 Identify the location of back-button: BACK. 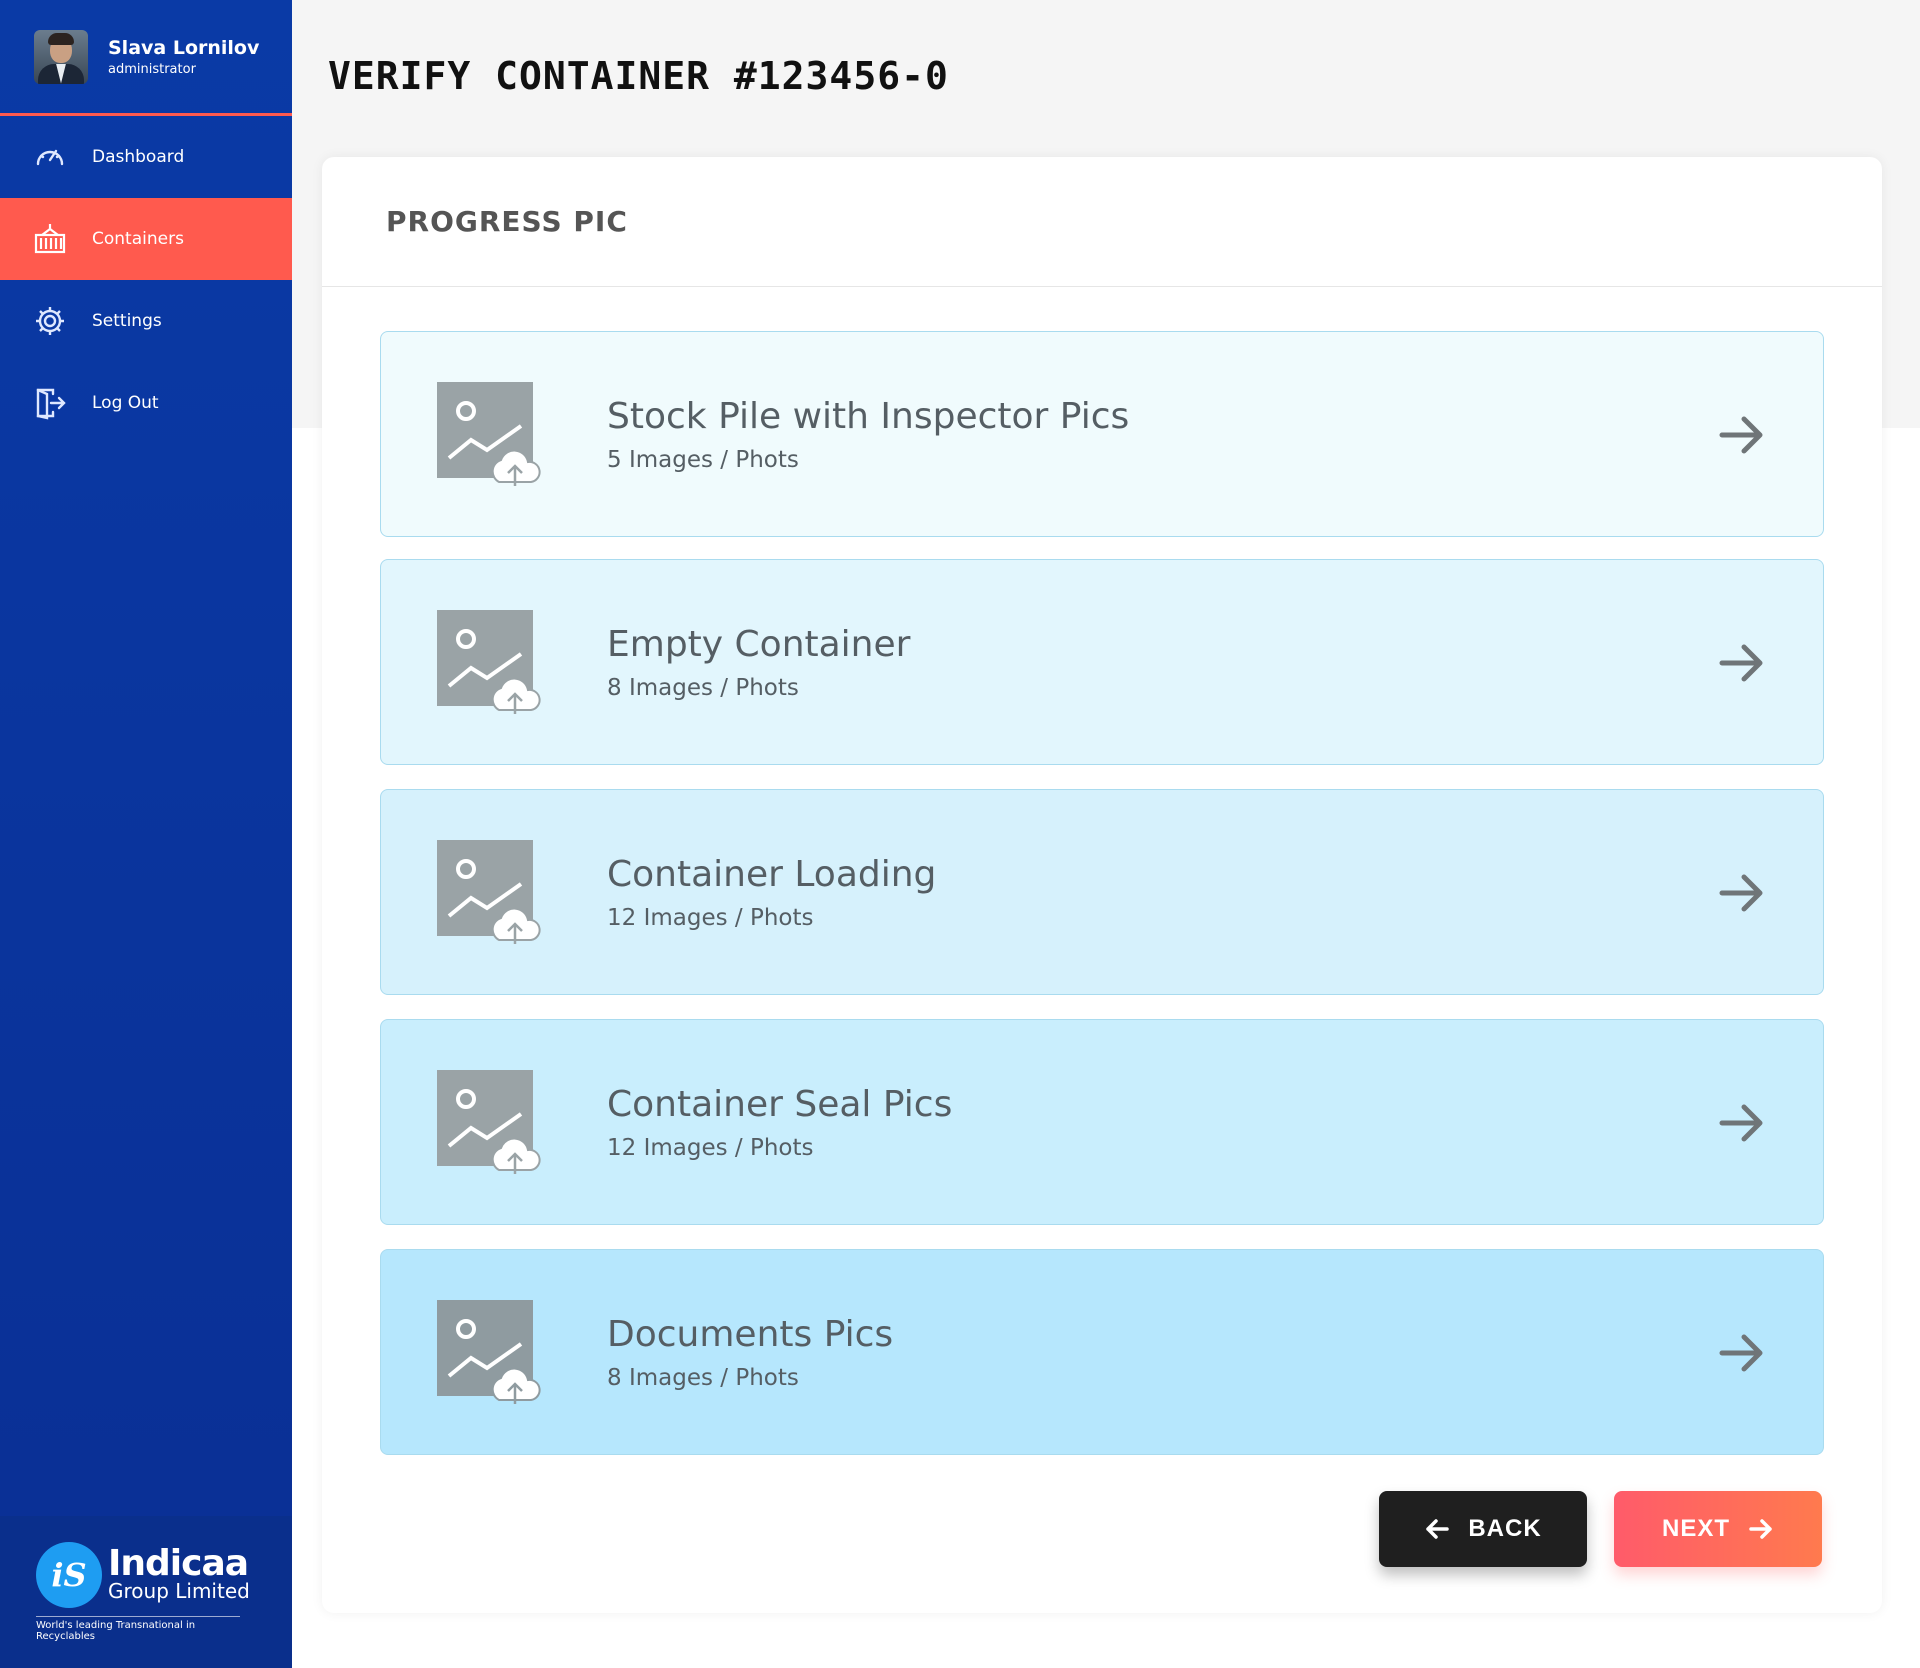
(1483, 1529).